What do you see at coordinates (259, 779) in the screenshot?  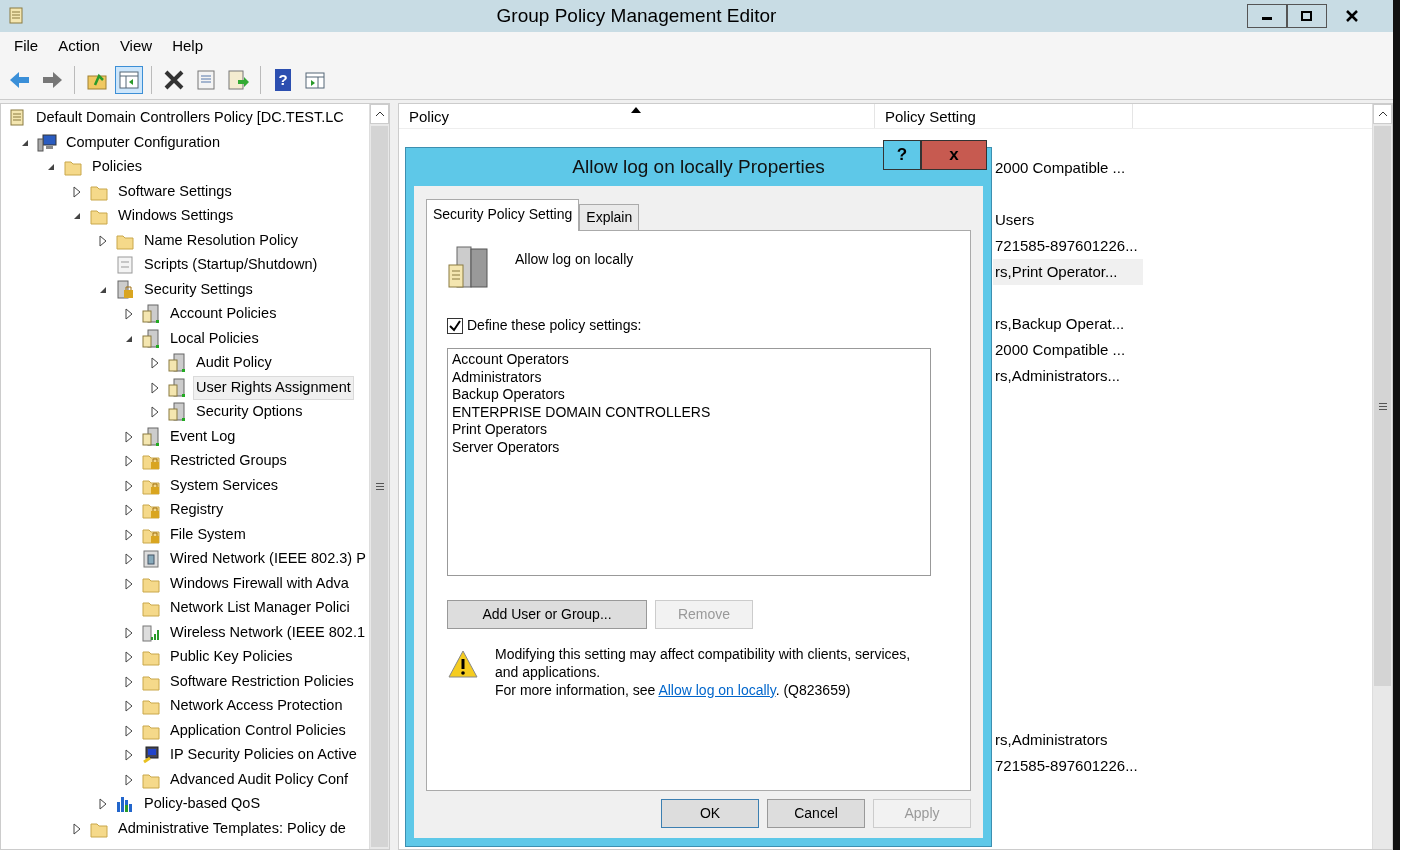 I see `tree-item: Advanced Audit Policy Conf` at bounding box center [259, 779].